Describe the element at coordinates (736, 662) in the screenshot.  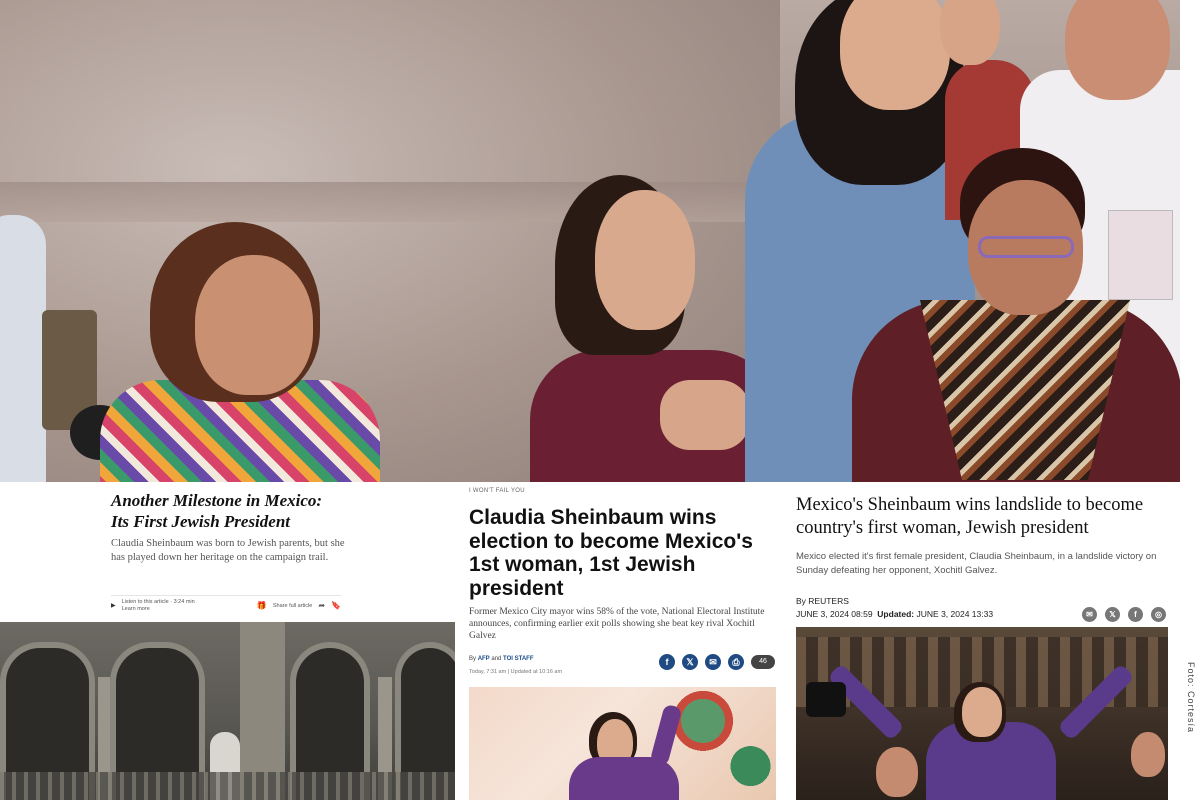
I see `print-icon: ⎙` at that location.